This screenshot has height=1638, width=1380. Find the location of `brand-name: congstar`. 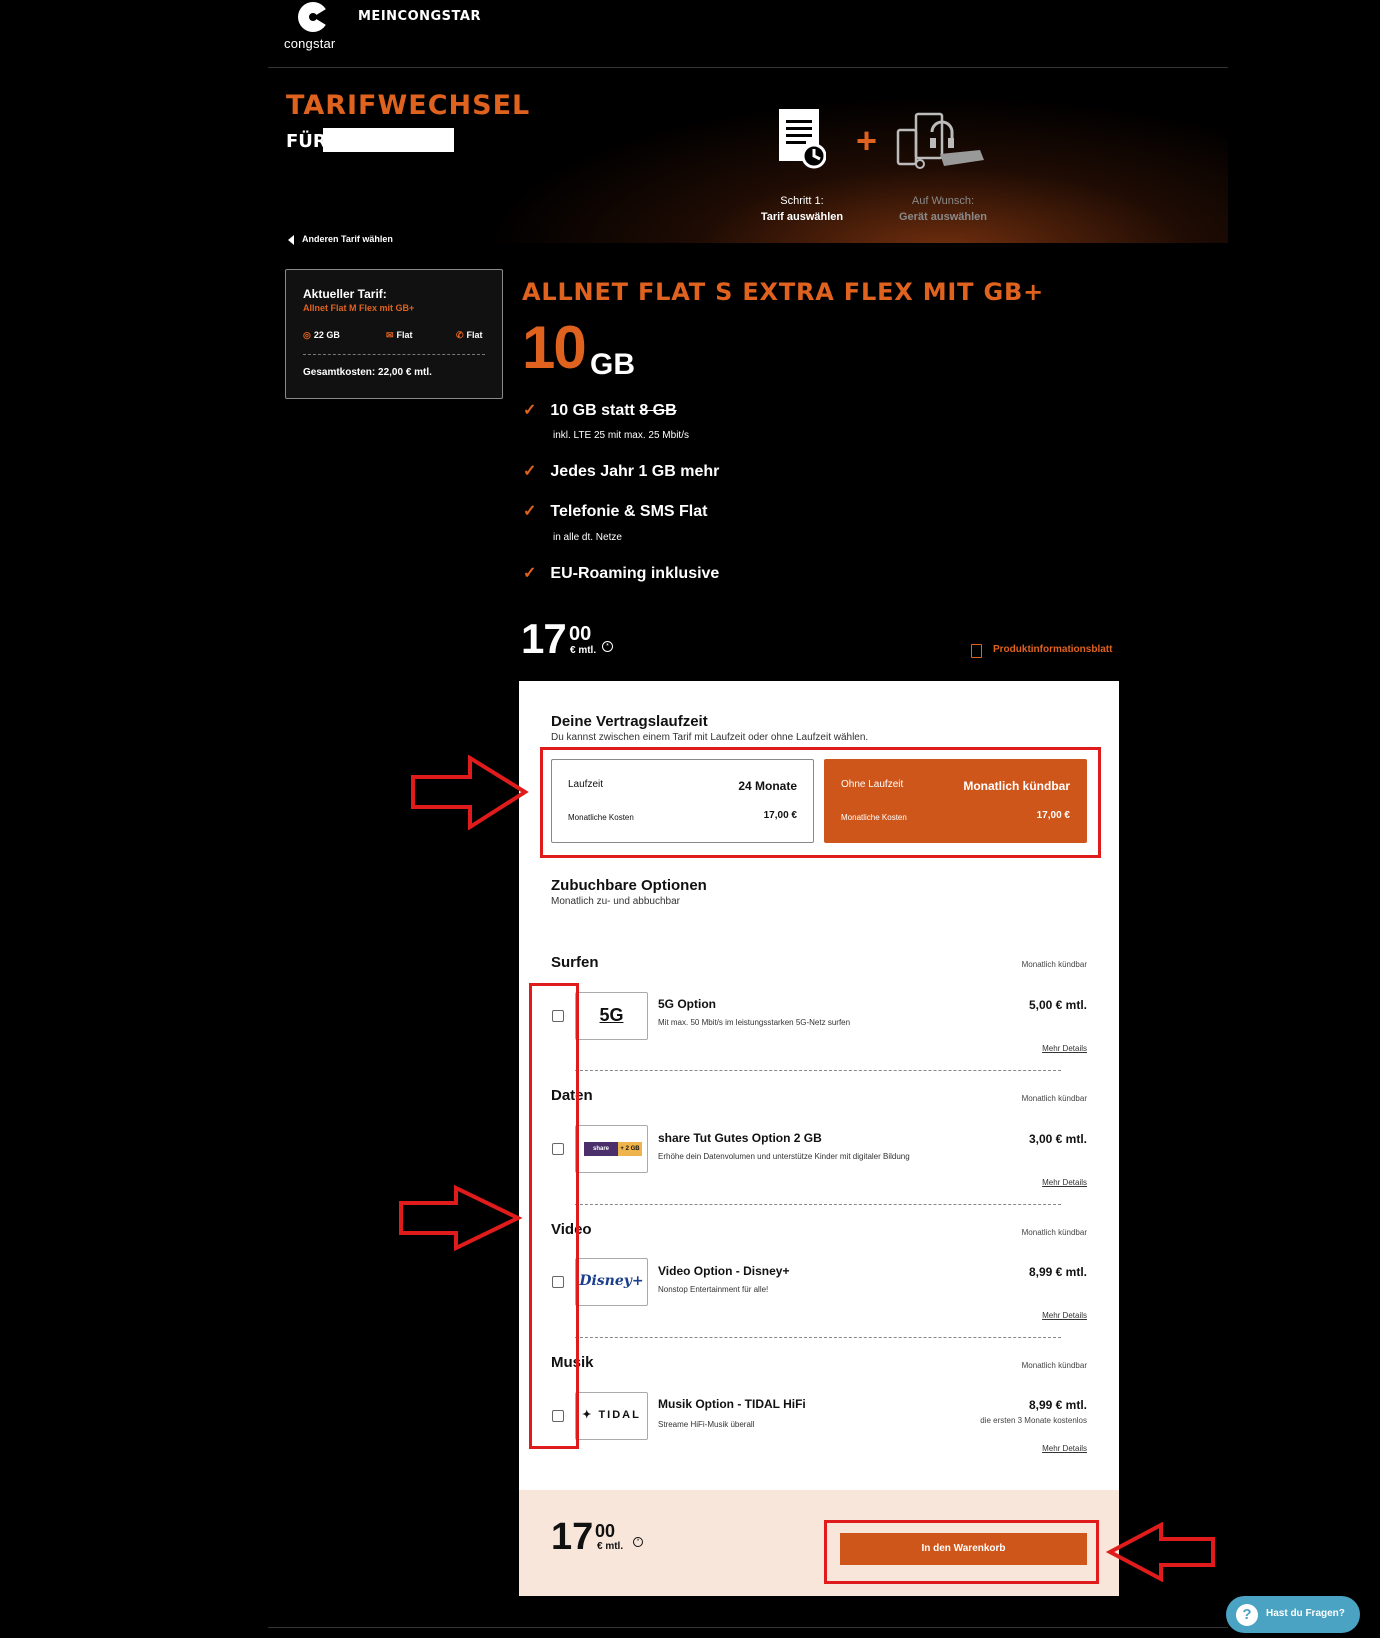

brand-name: congstar is located at coordinates (310, 43).